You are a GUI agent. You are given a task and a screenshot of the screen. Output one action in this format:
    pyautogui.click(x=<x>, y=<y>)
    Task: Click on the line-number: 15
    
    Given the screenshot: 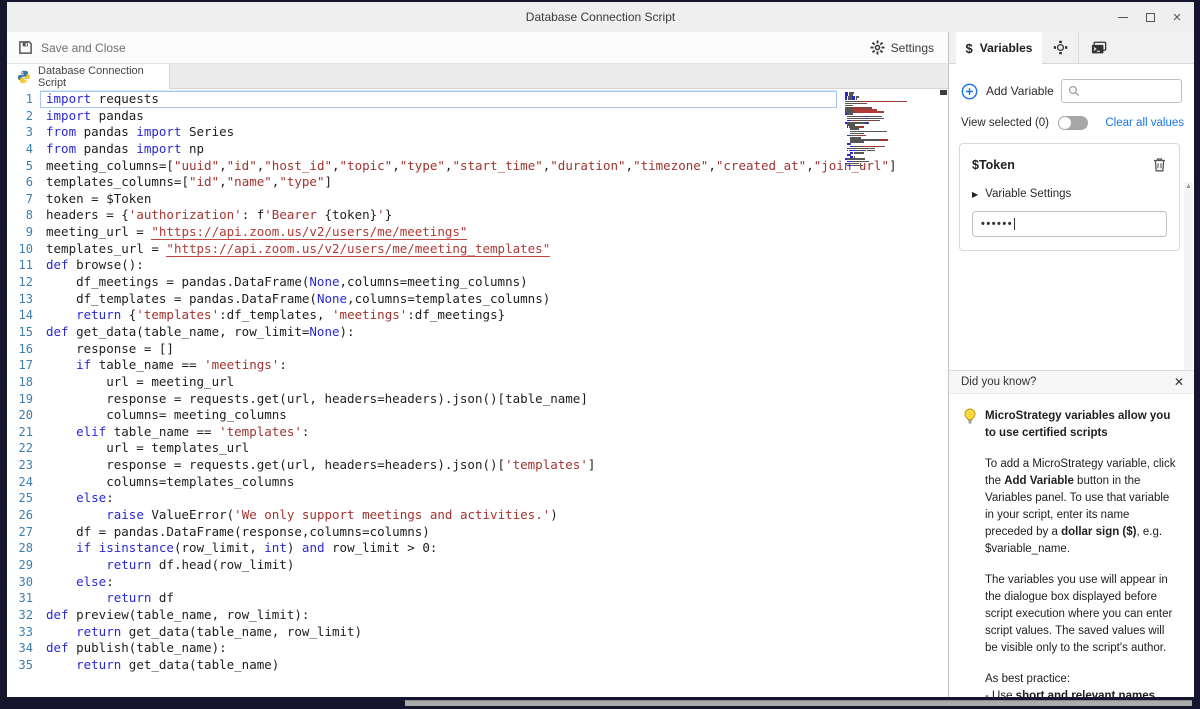 What is the action you would take?
    pyautogui.click(x=25, y=331)
    